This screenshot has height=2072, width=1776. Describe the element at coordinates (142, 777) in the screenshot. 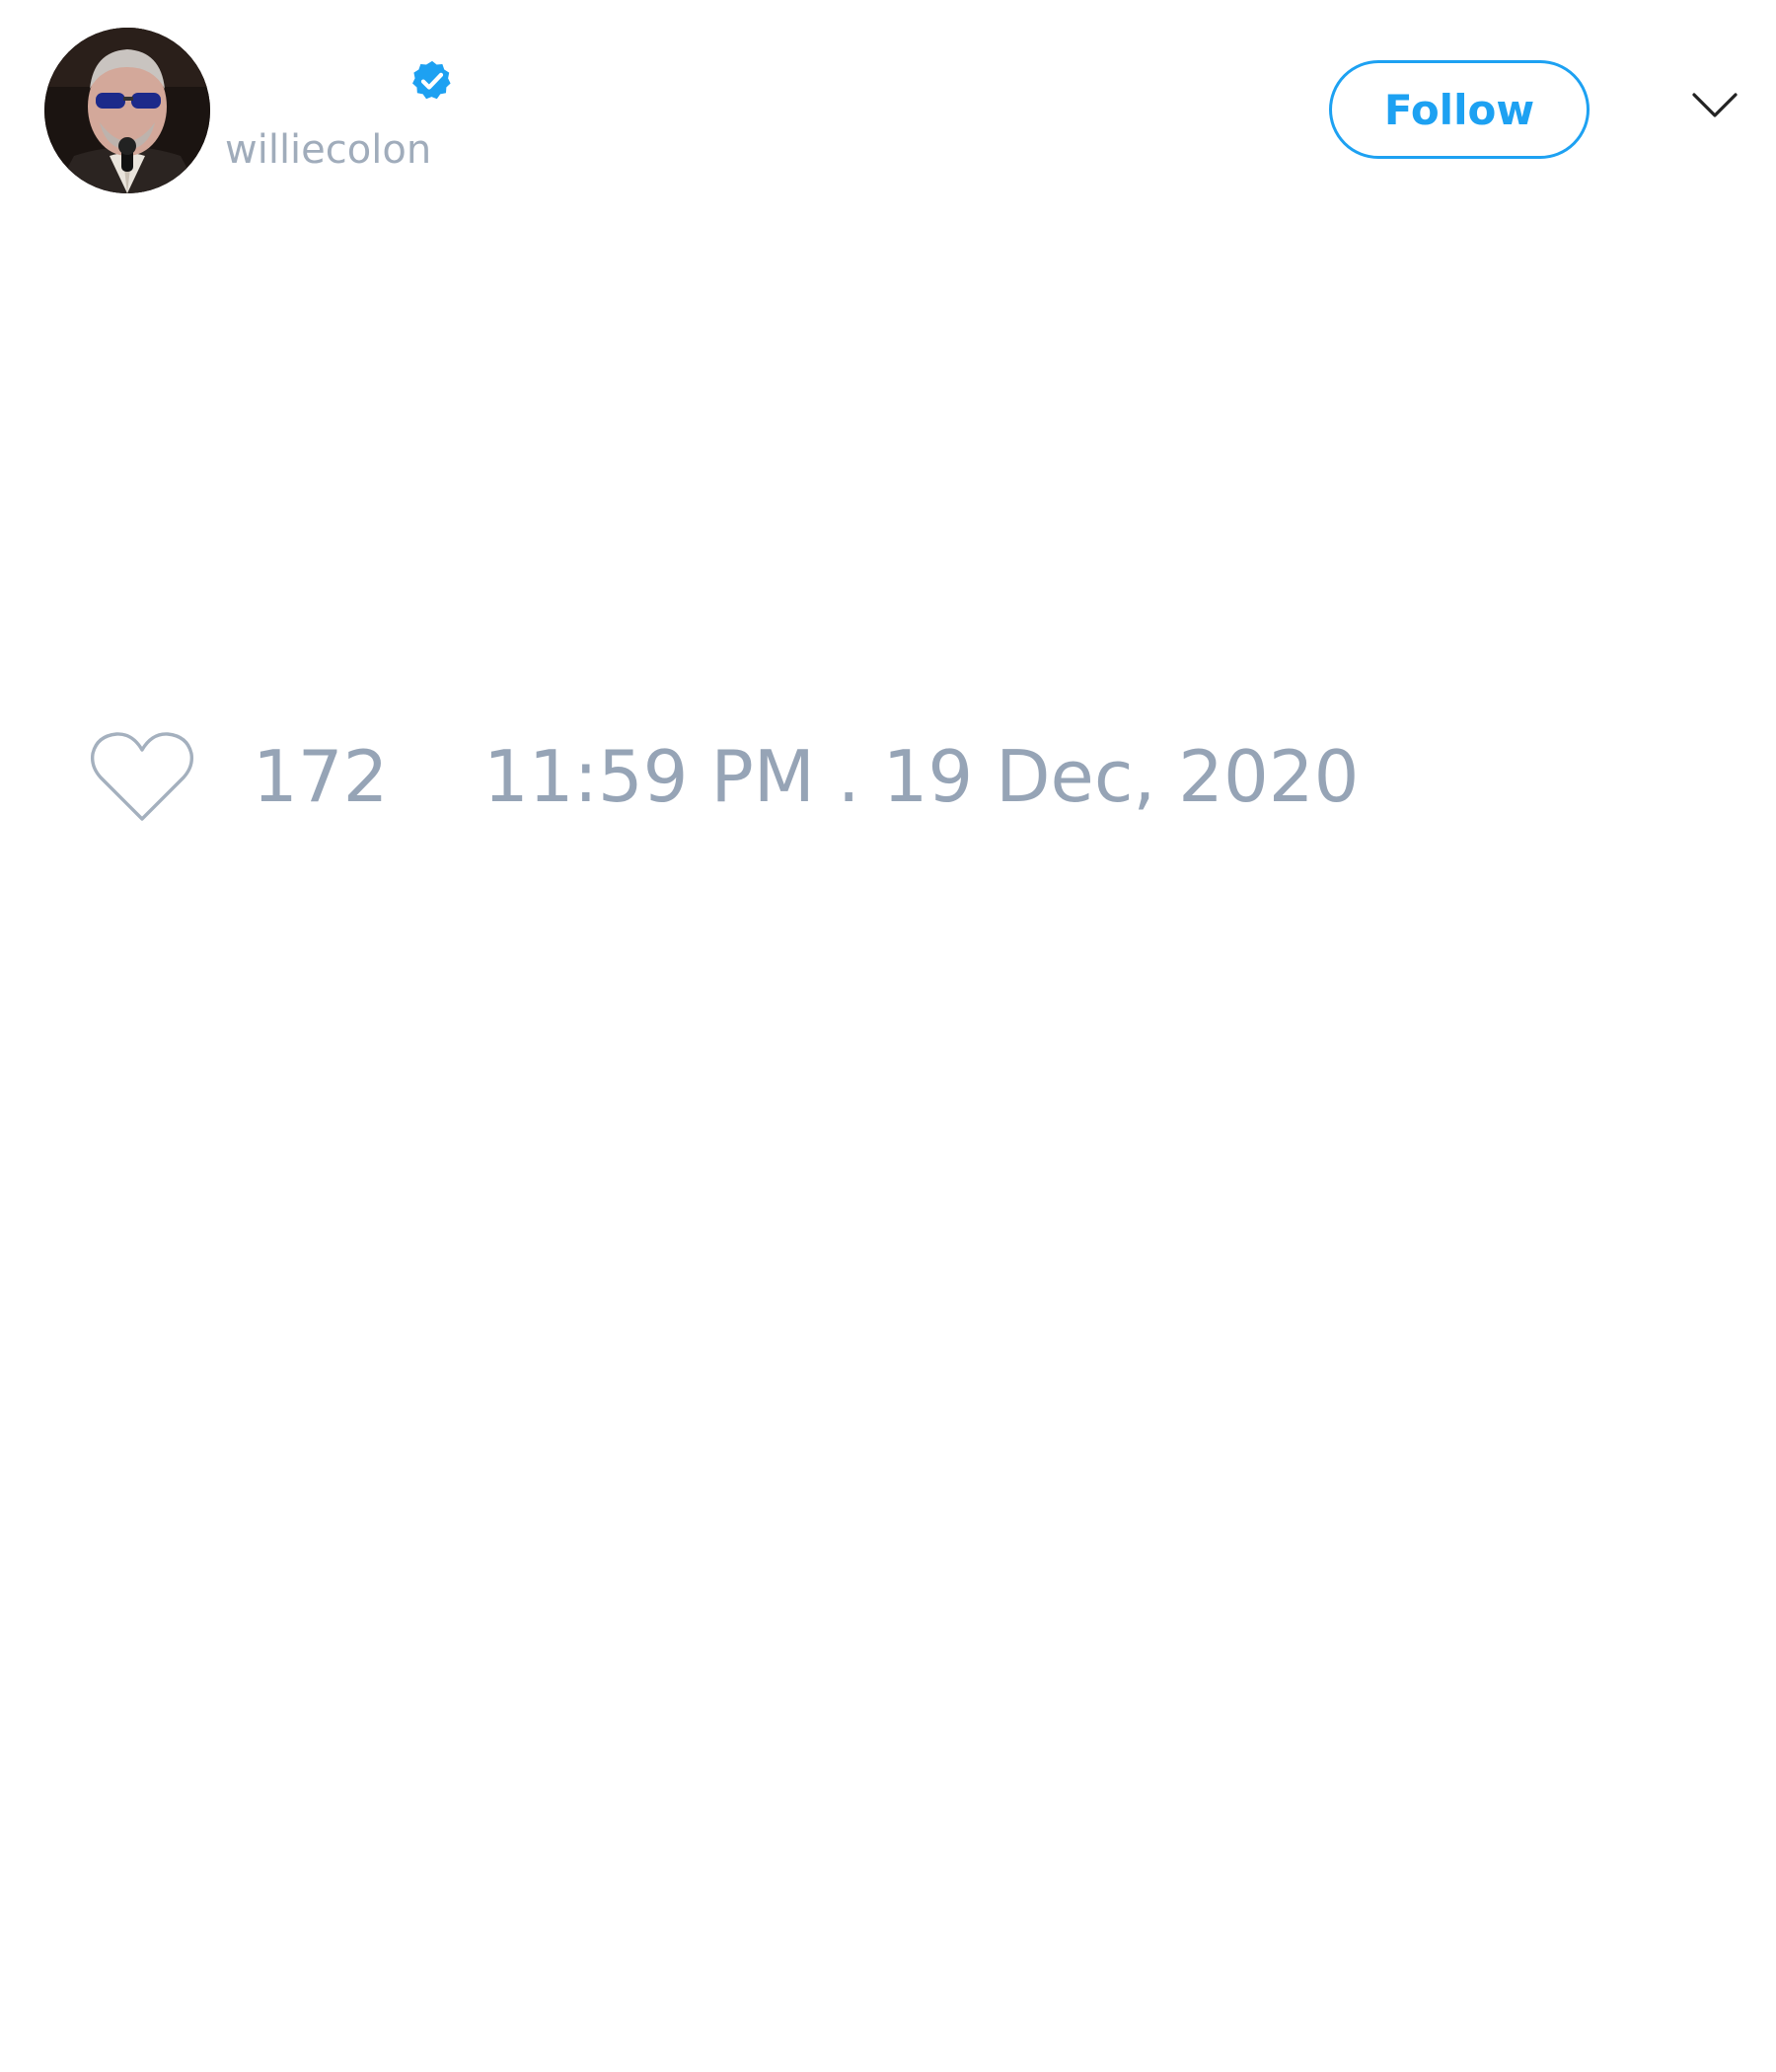

I see `heart-icon` at that location.